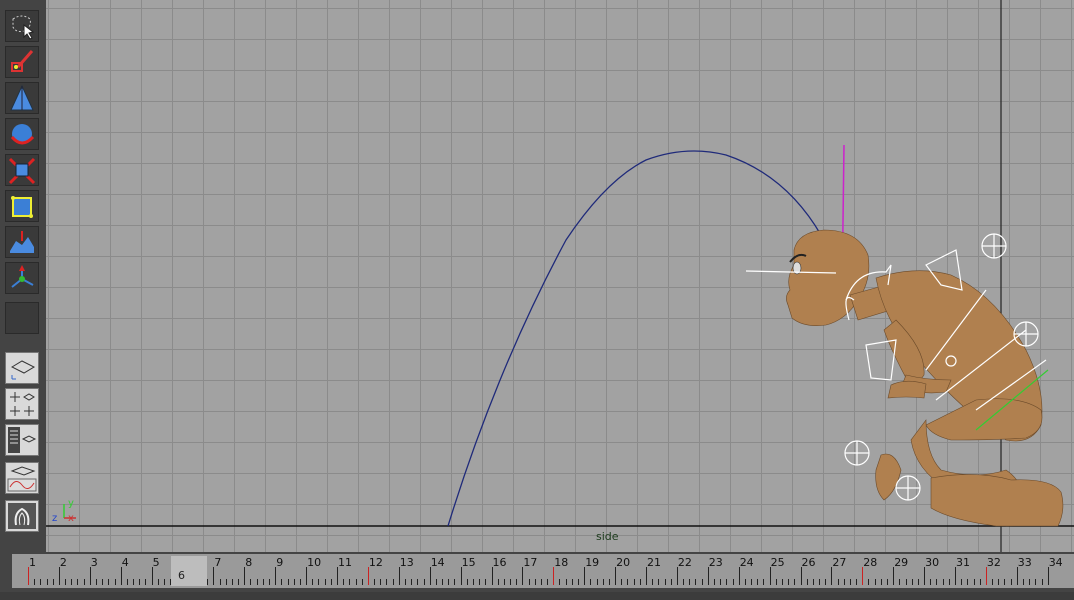 This screenshot has width=1074, height=600. I want to click on current-frame-marker, so click(189, 571).